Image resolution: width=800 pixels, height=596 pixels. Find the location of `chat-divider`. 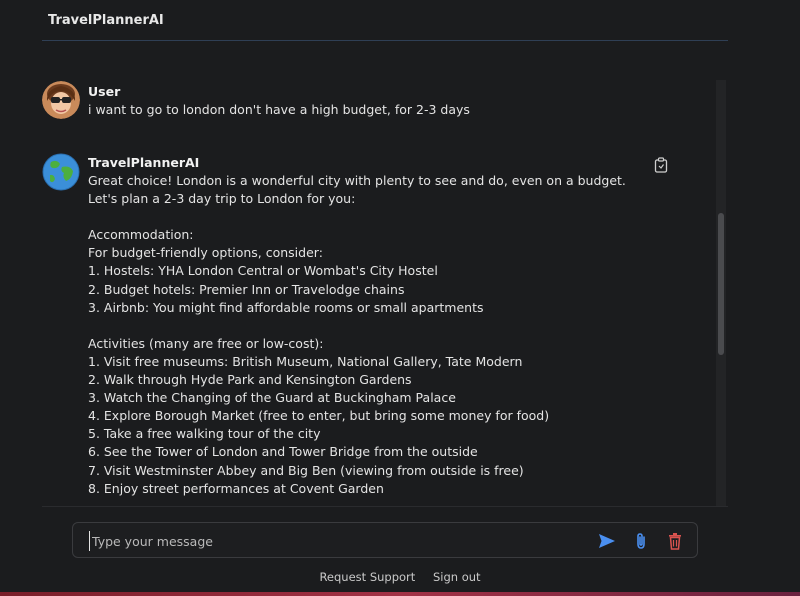

chat-divider is located at coordinates (385, 506).